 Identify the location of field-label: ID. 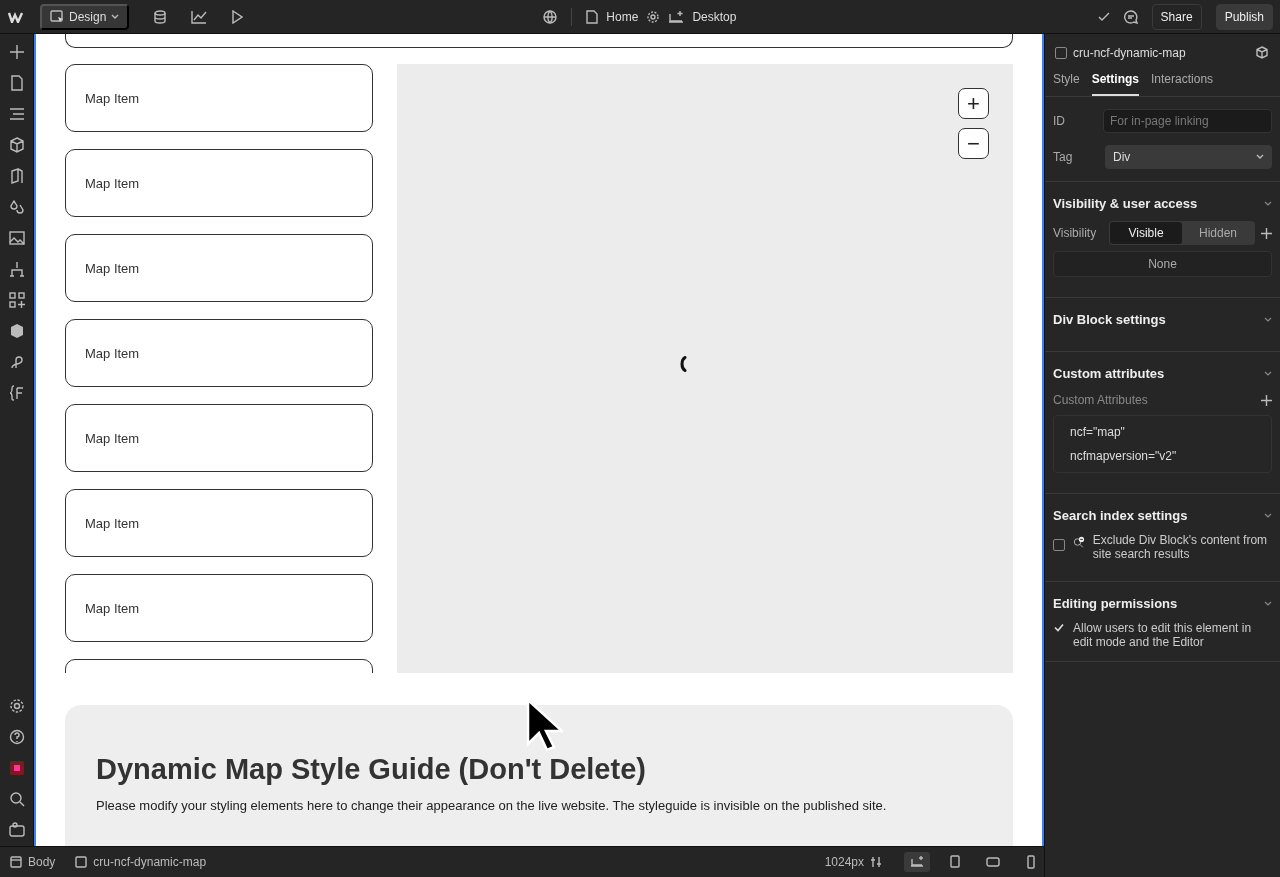
(1059, 121).